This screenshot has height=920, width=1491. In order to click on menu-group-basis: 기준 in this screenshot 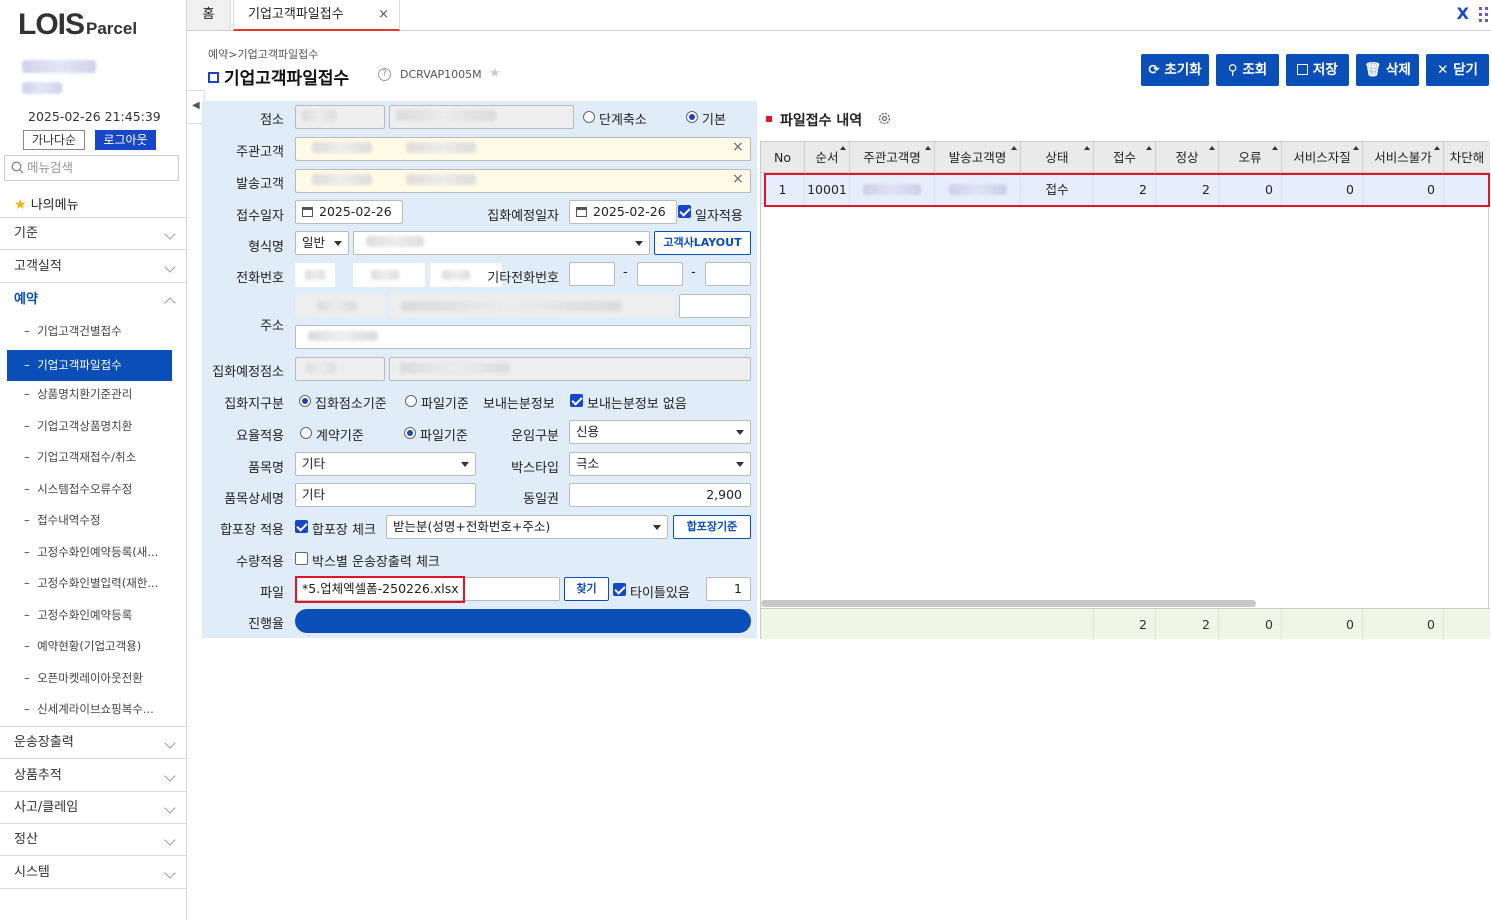, I will do `click(93, 234)`.